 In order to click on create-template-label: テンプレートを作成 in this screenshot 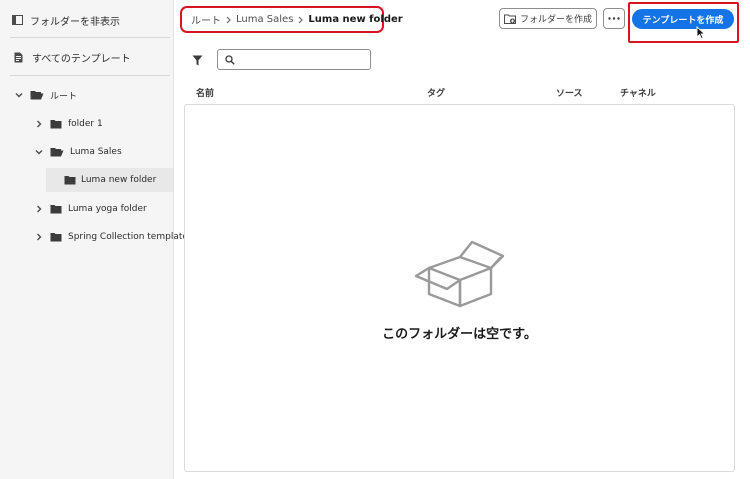, I will do `click(683, 20)`.